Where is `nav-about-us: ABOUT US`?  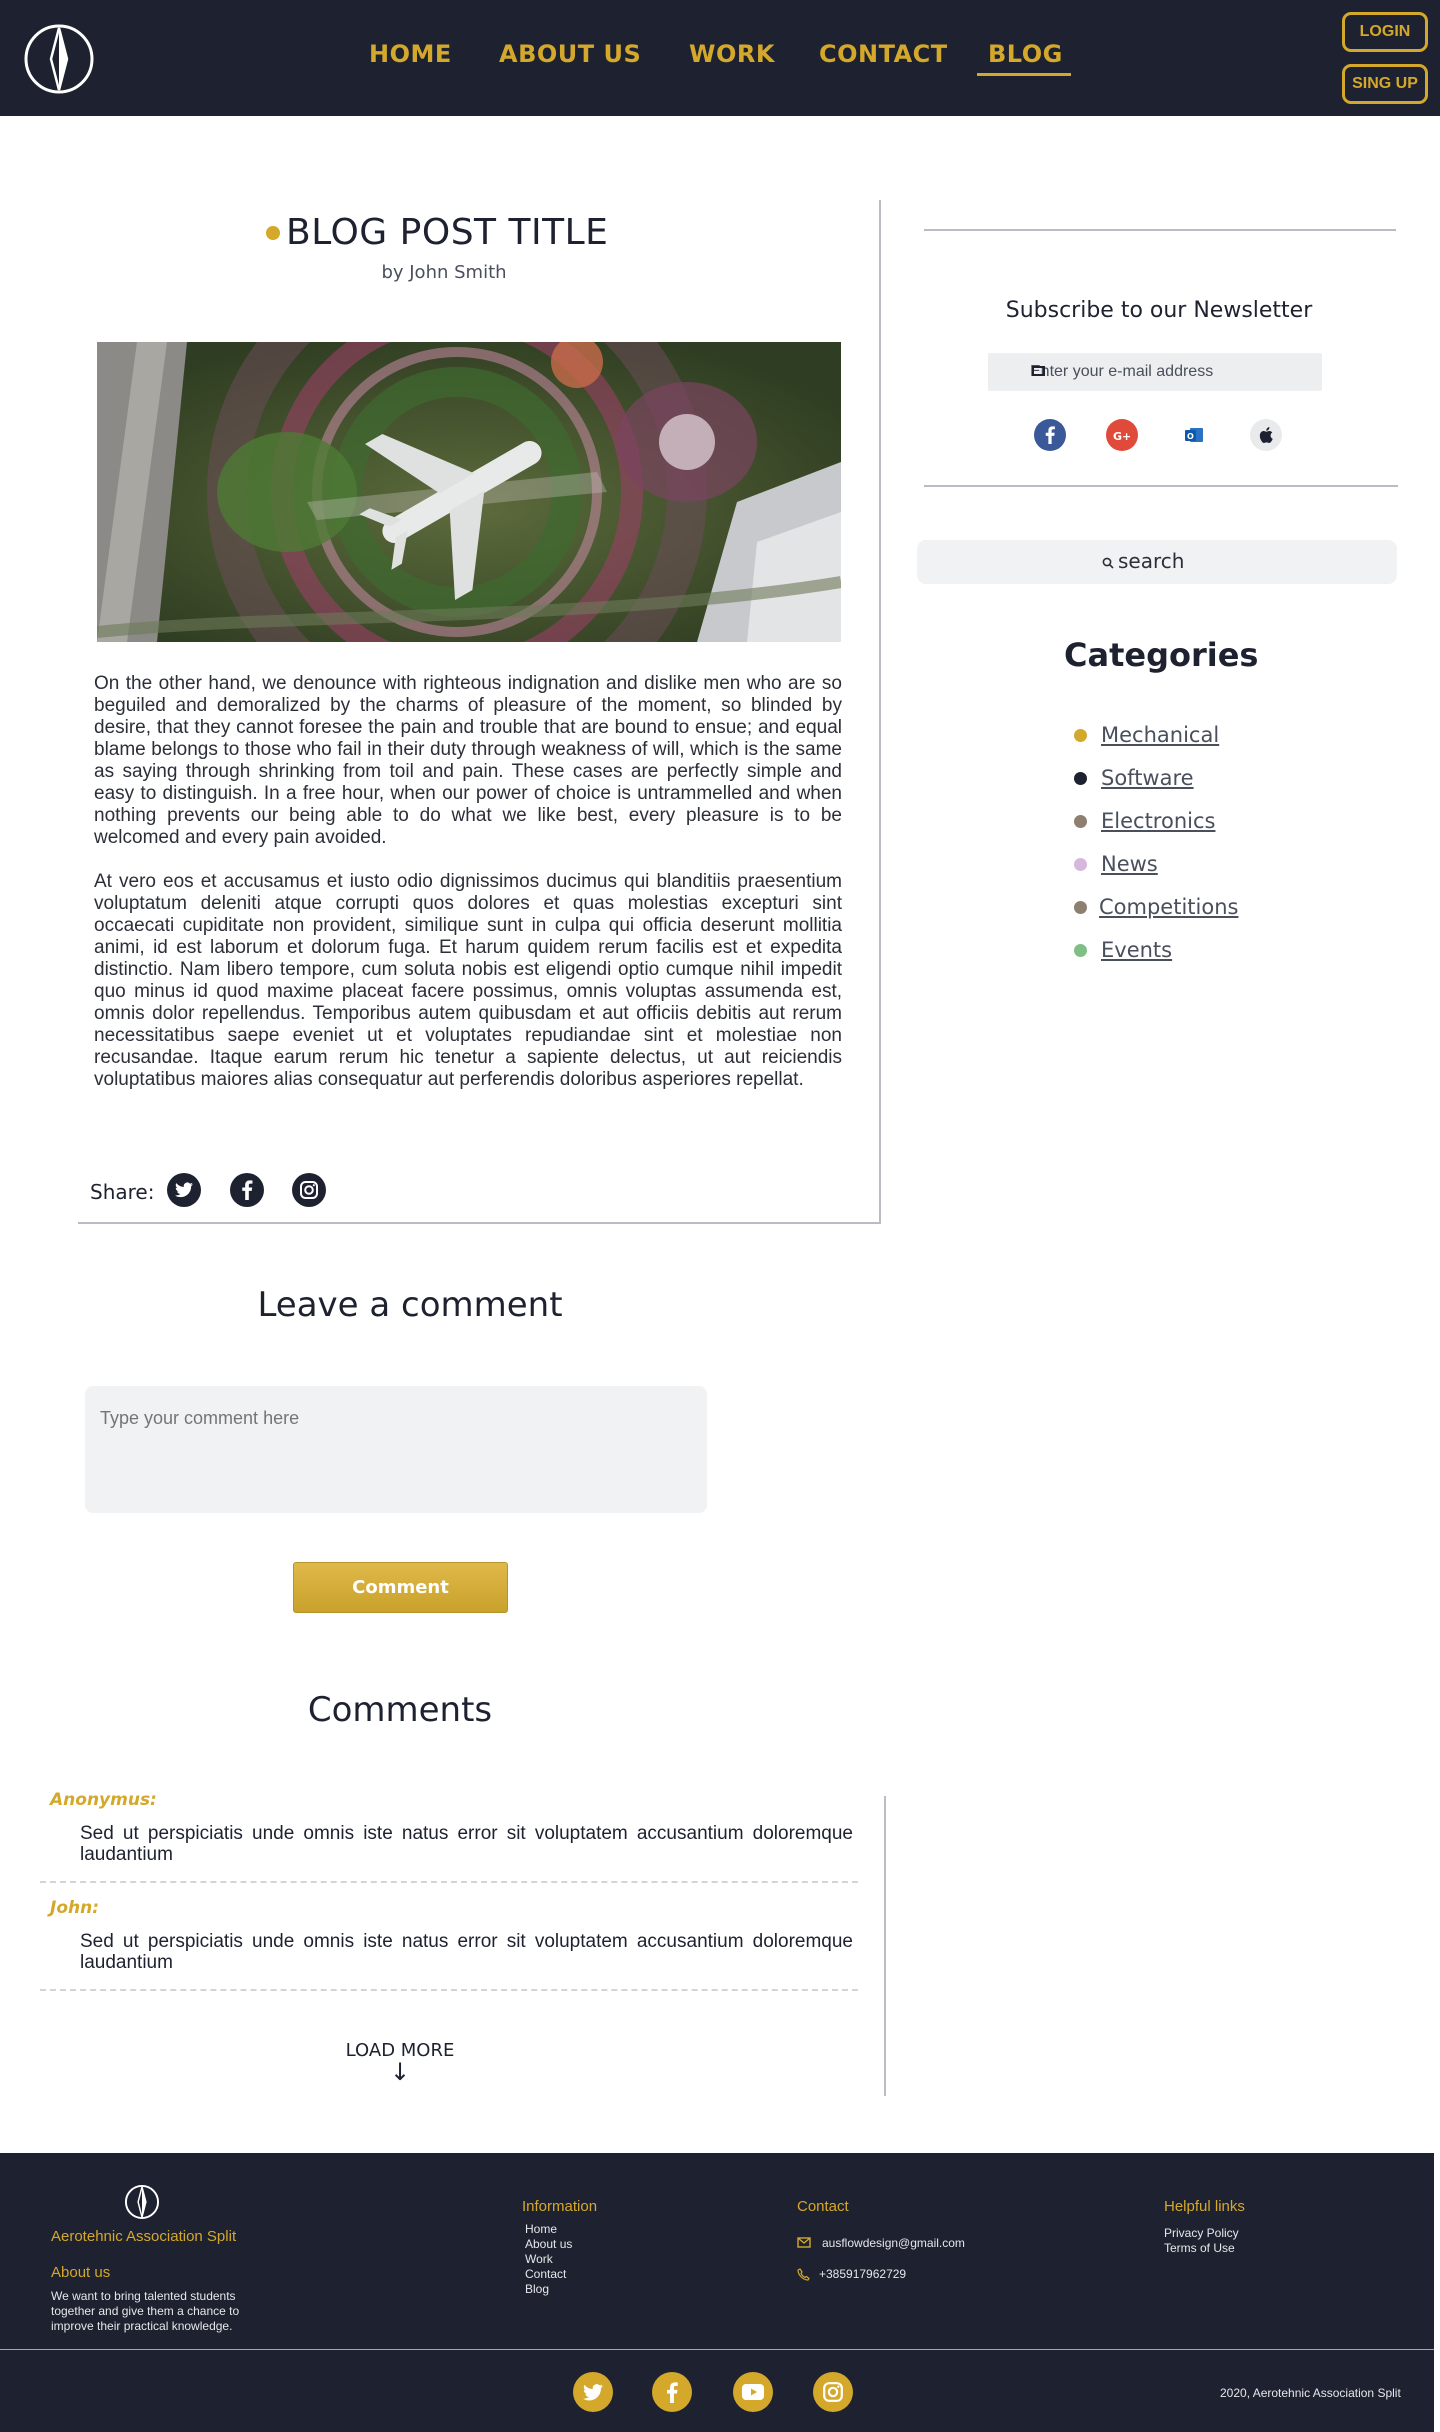 nav-about-us: ABOUT US is located at coordinates (570, 54).